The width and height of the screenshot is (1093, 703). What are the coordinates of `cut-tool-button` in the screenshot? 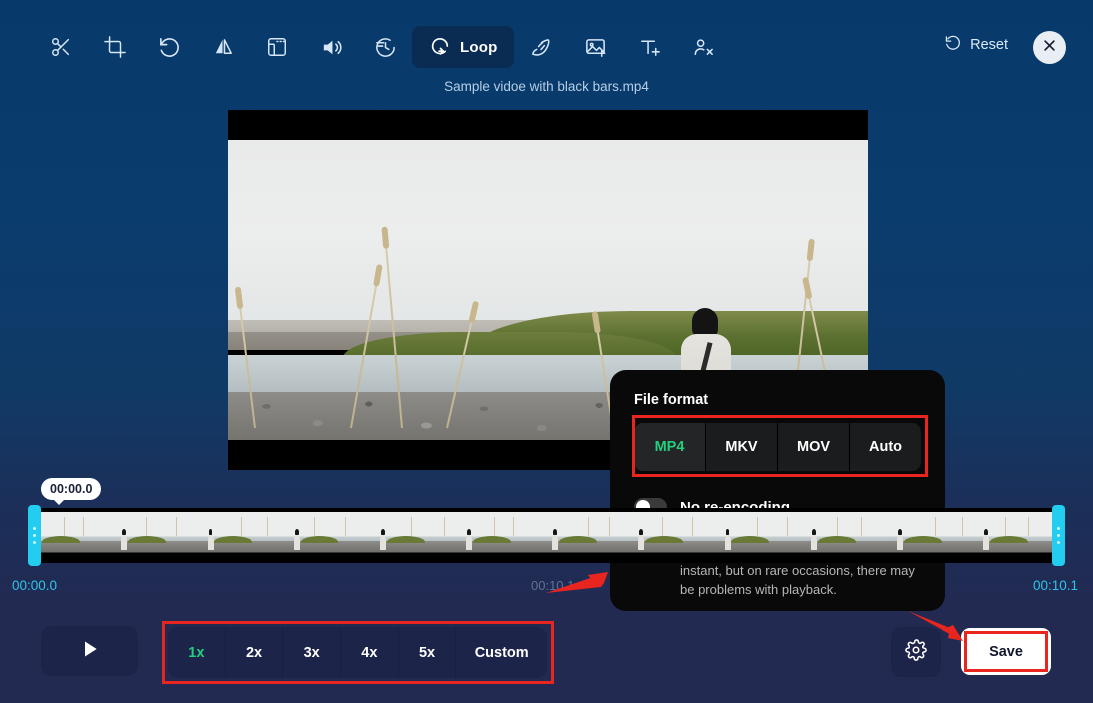 It's located at (61, 47).